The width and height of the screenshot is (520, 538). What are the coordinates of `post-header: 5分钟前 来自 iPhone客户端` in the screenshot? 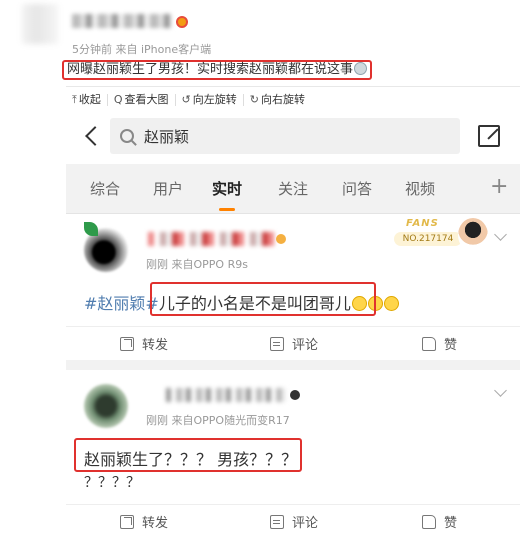 It's located at (260, 30).